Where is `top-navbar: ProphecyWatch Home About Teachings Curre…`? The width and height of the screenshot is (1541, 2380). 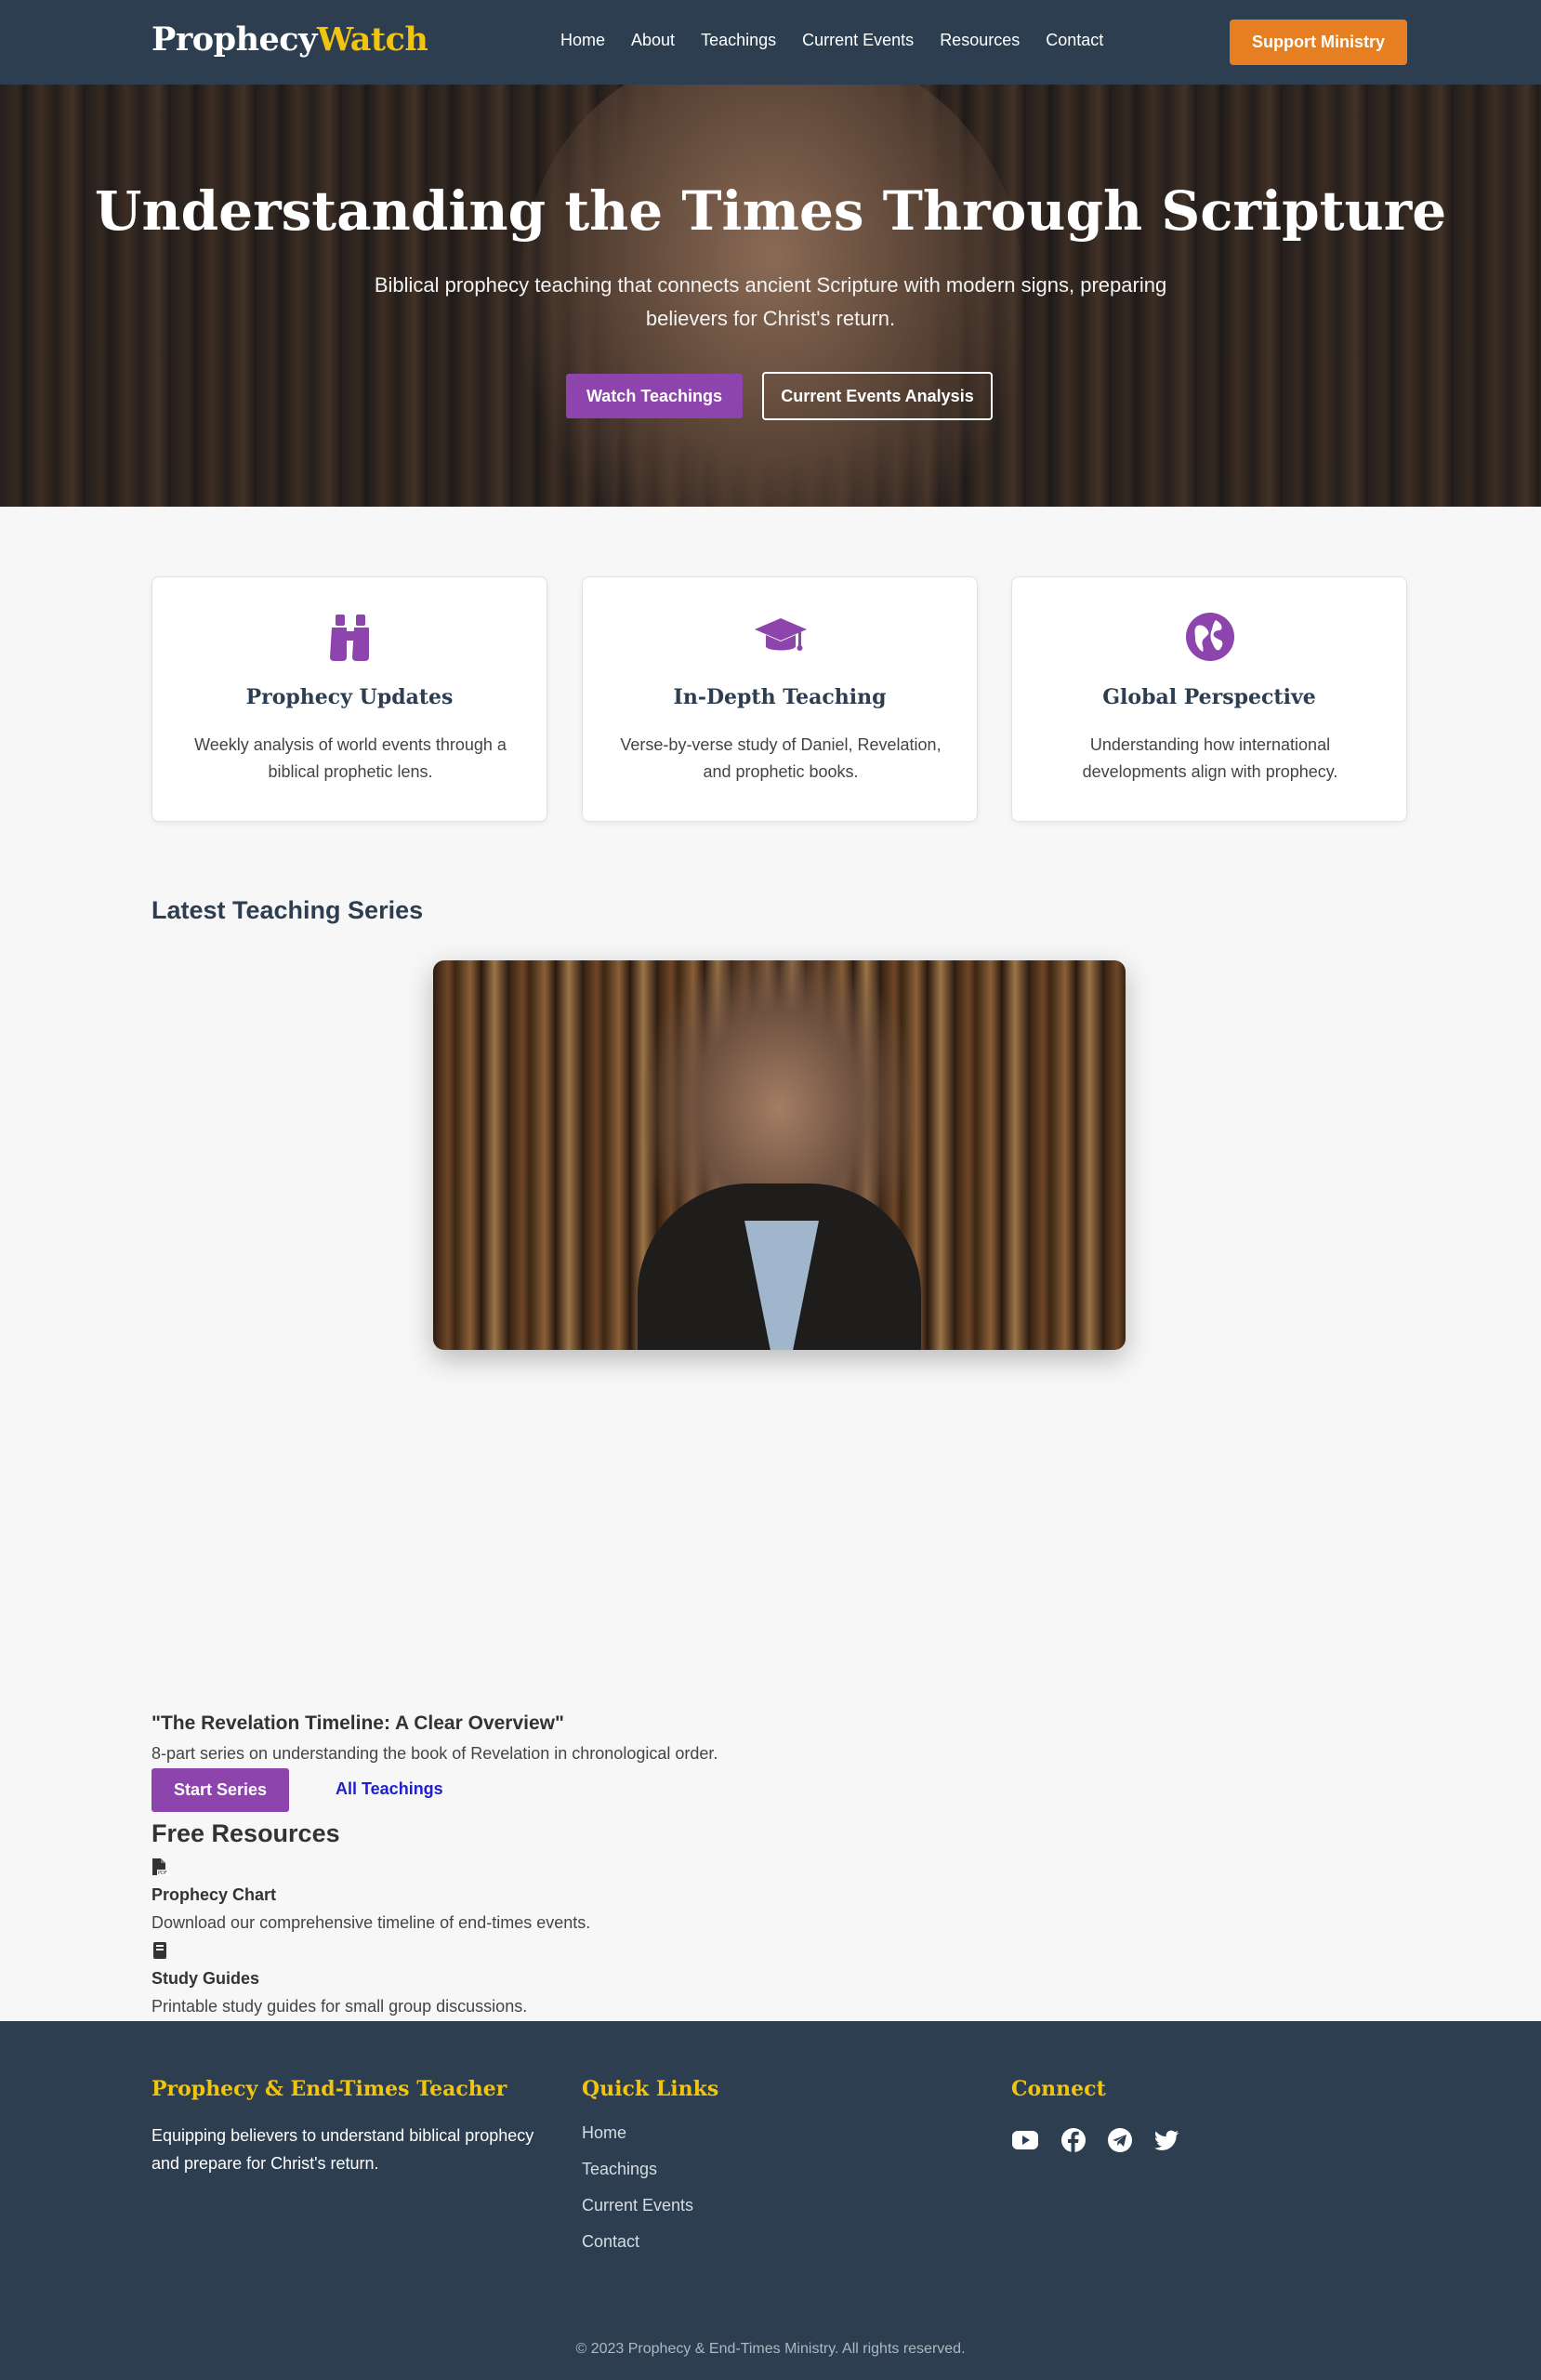
top-navbar: ProphecyWatch Home About Teachings Curre… is located at coordinates (770, 42).